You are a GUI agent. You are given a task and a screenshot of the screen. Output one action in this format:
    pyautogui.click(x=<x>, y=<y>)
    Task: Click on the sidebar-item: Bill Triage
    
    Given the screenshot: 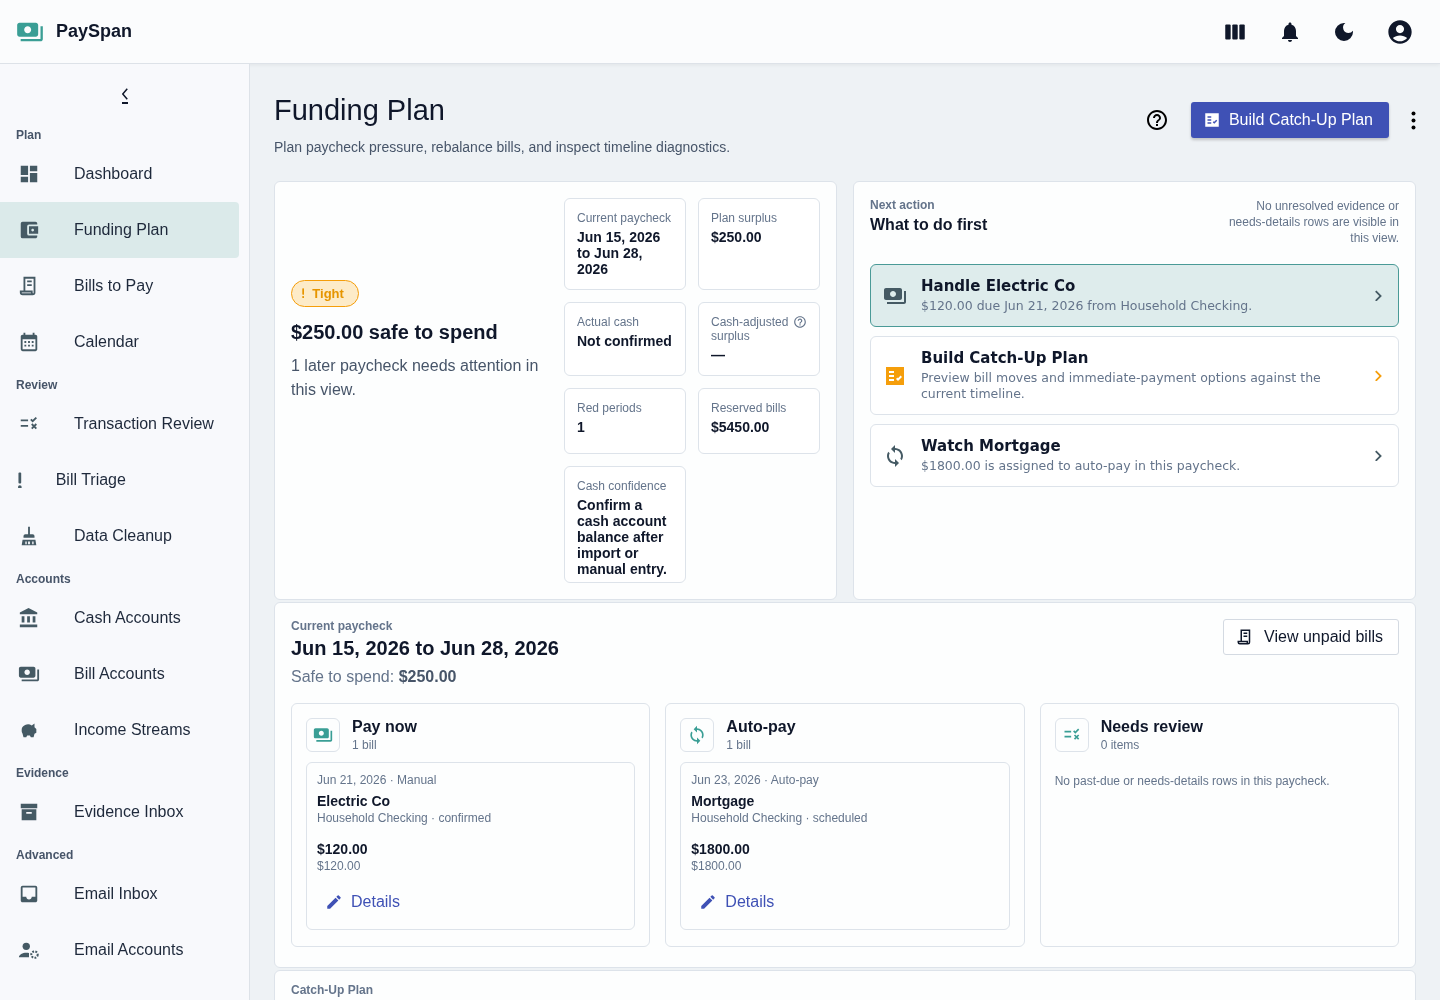 What is the action you would take?
    pyautogui.click(x=119, y=480)
    